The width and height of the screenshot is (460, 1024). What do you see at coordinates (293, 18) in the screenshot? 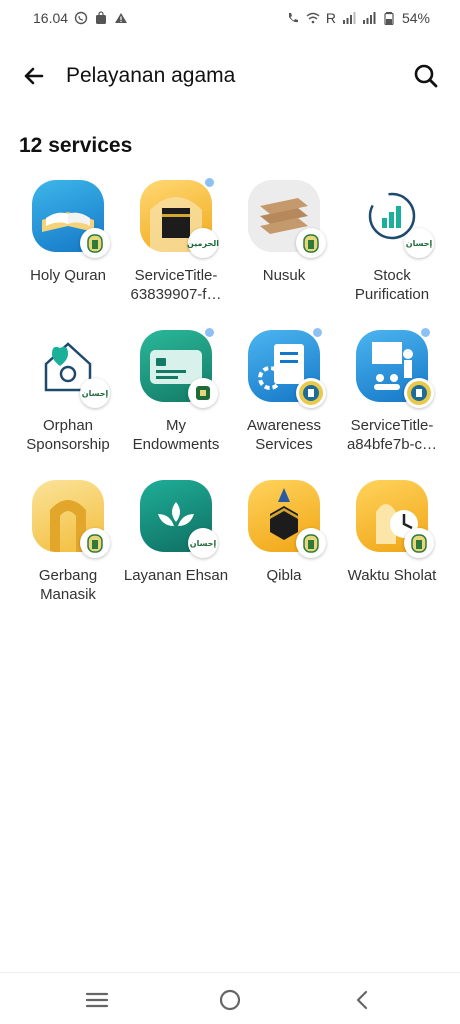
I see `wifi-call-icon` at bounding box center [293, 18].